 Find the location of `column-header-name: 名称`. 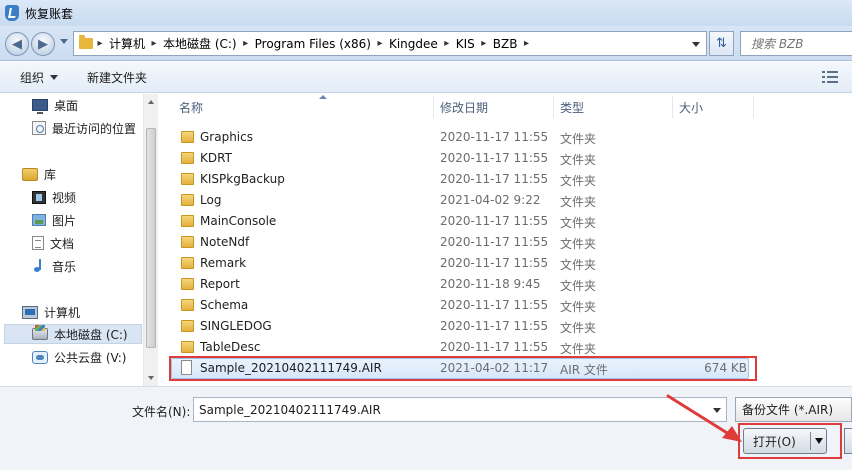

column-header-name: 名称 is located at coordinates (306, 107).